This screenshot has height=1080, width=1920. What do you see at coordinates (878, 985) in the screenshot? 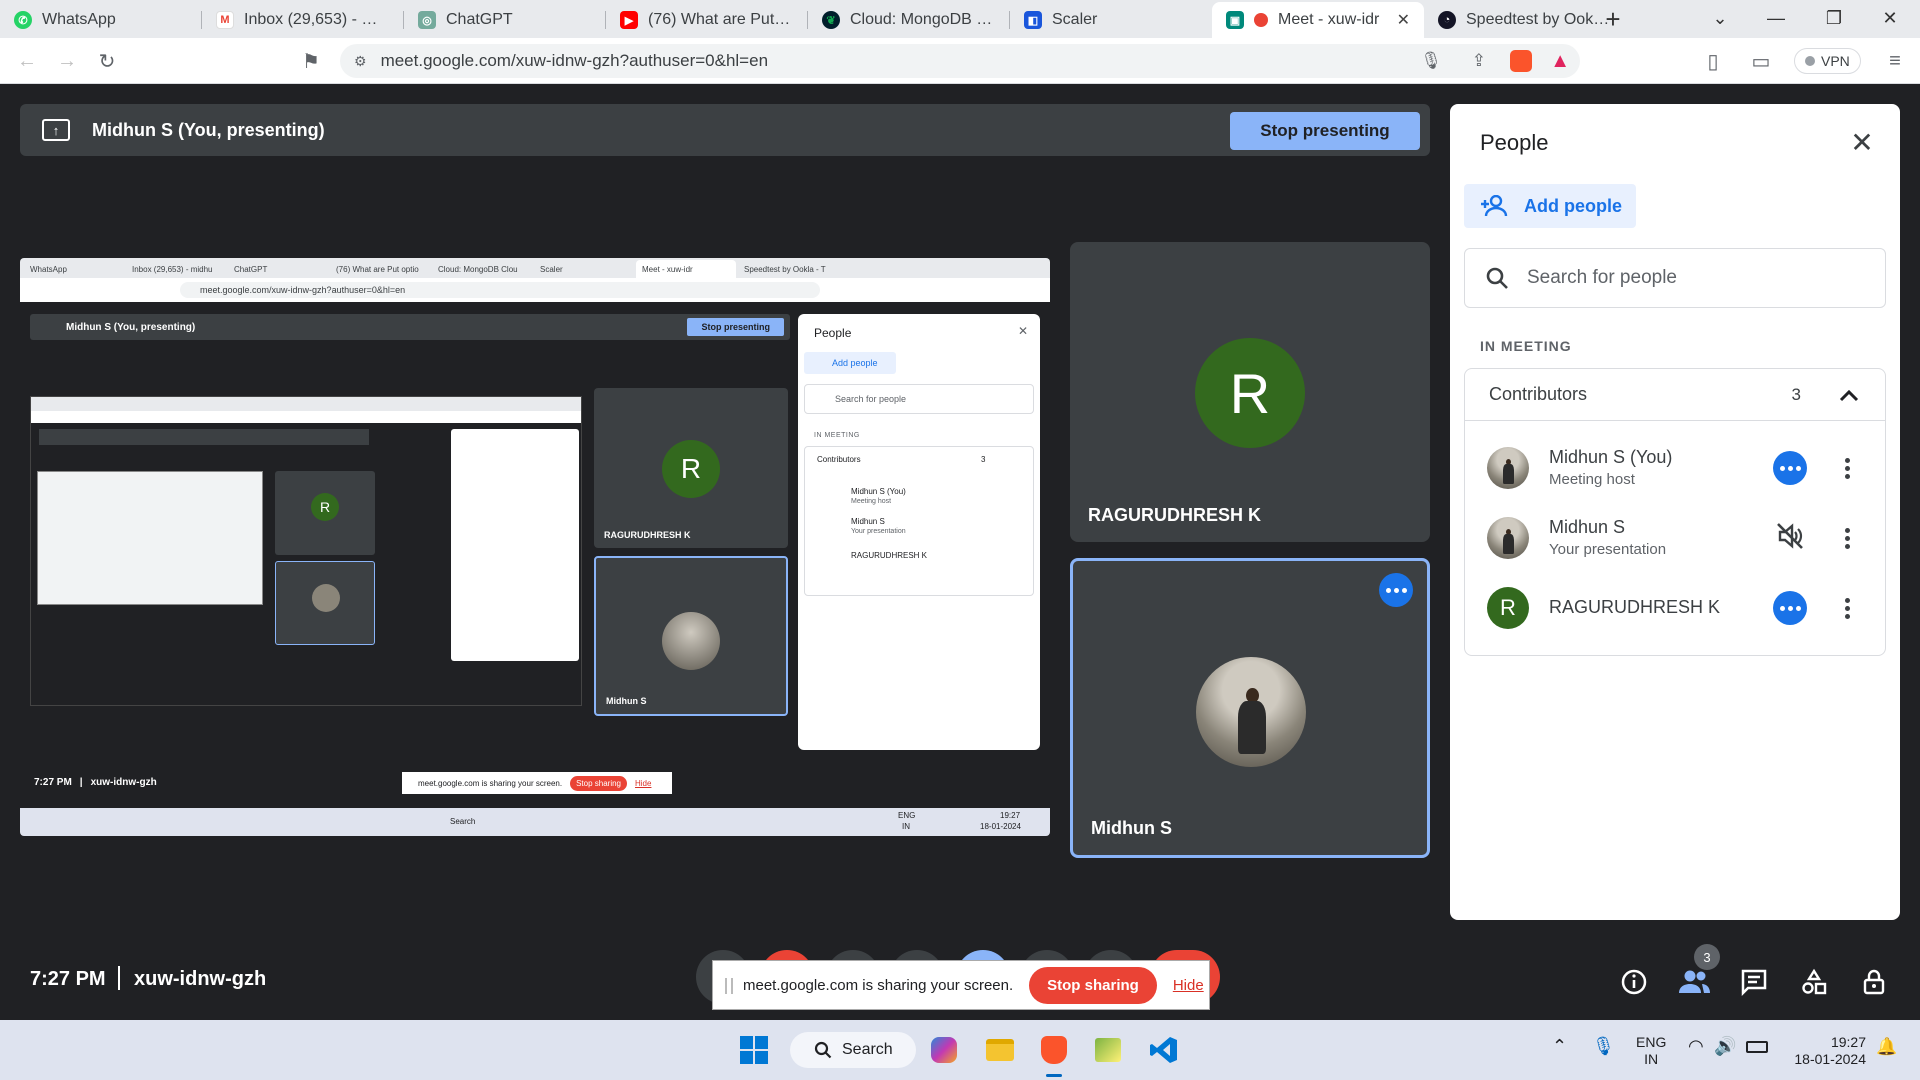
I see `sharing-message: meet.google.com is sharing your screen.` at bounding box center [878, 985].